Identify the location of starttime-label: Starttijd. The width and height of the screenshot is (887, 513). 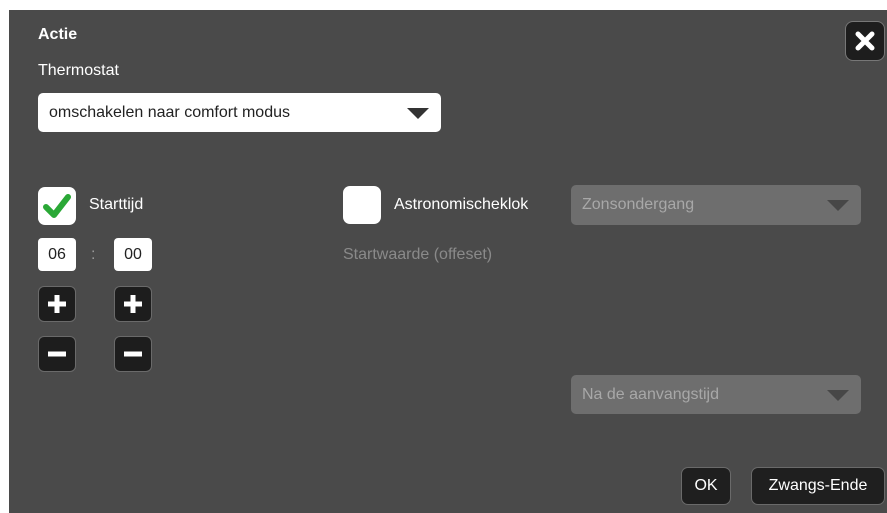
(116, 204).